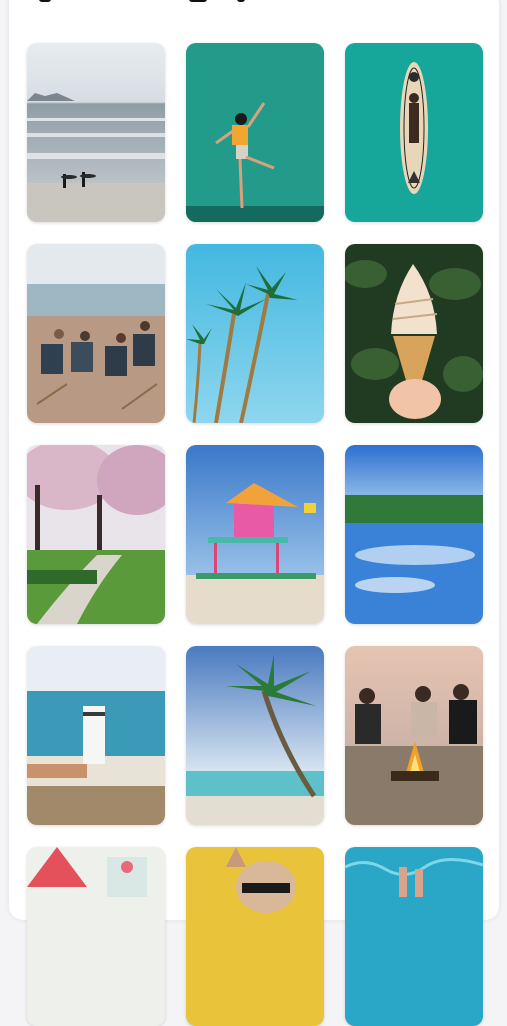  Describe the element at coordinates (96, 534) in the screenshot. I see `photo-cherry-blossom-park` at that location.